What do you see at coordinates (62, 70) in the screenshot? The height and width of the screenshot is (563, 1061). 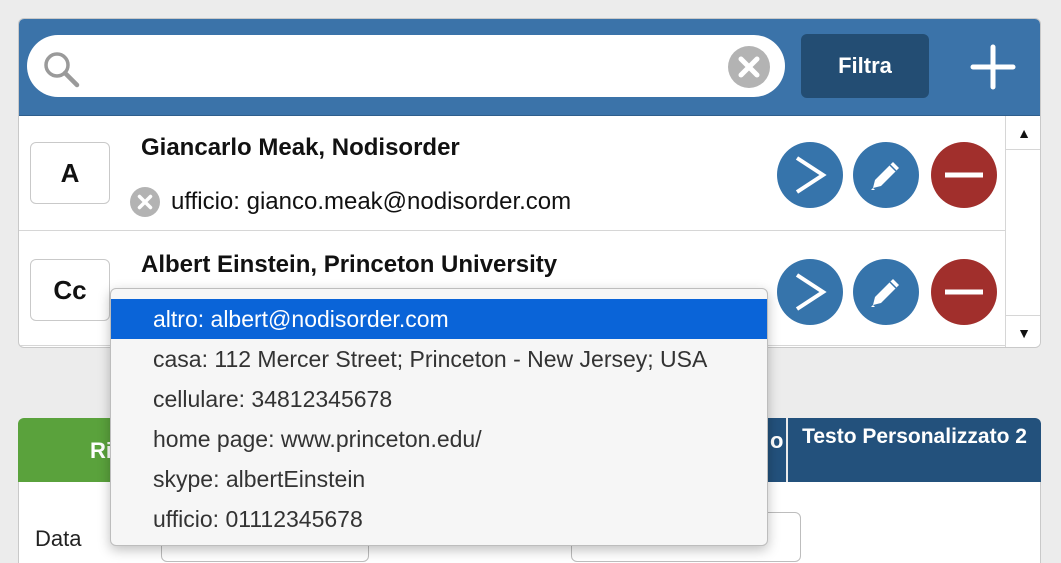 I see `search-icon` at bounding box center [62, 70].